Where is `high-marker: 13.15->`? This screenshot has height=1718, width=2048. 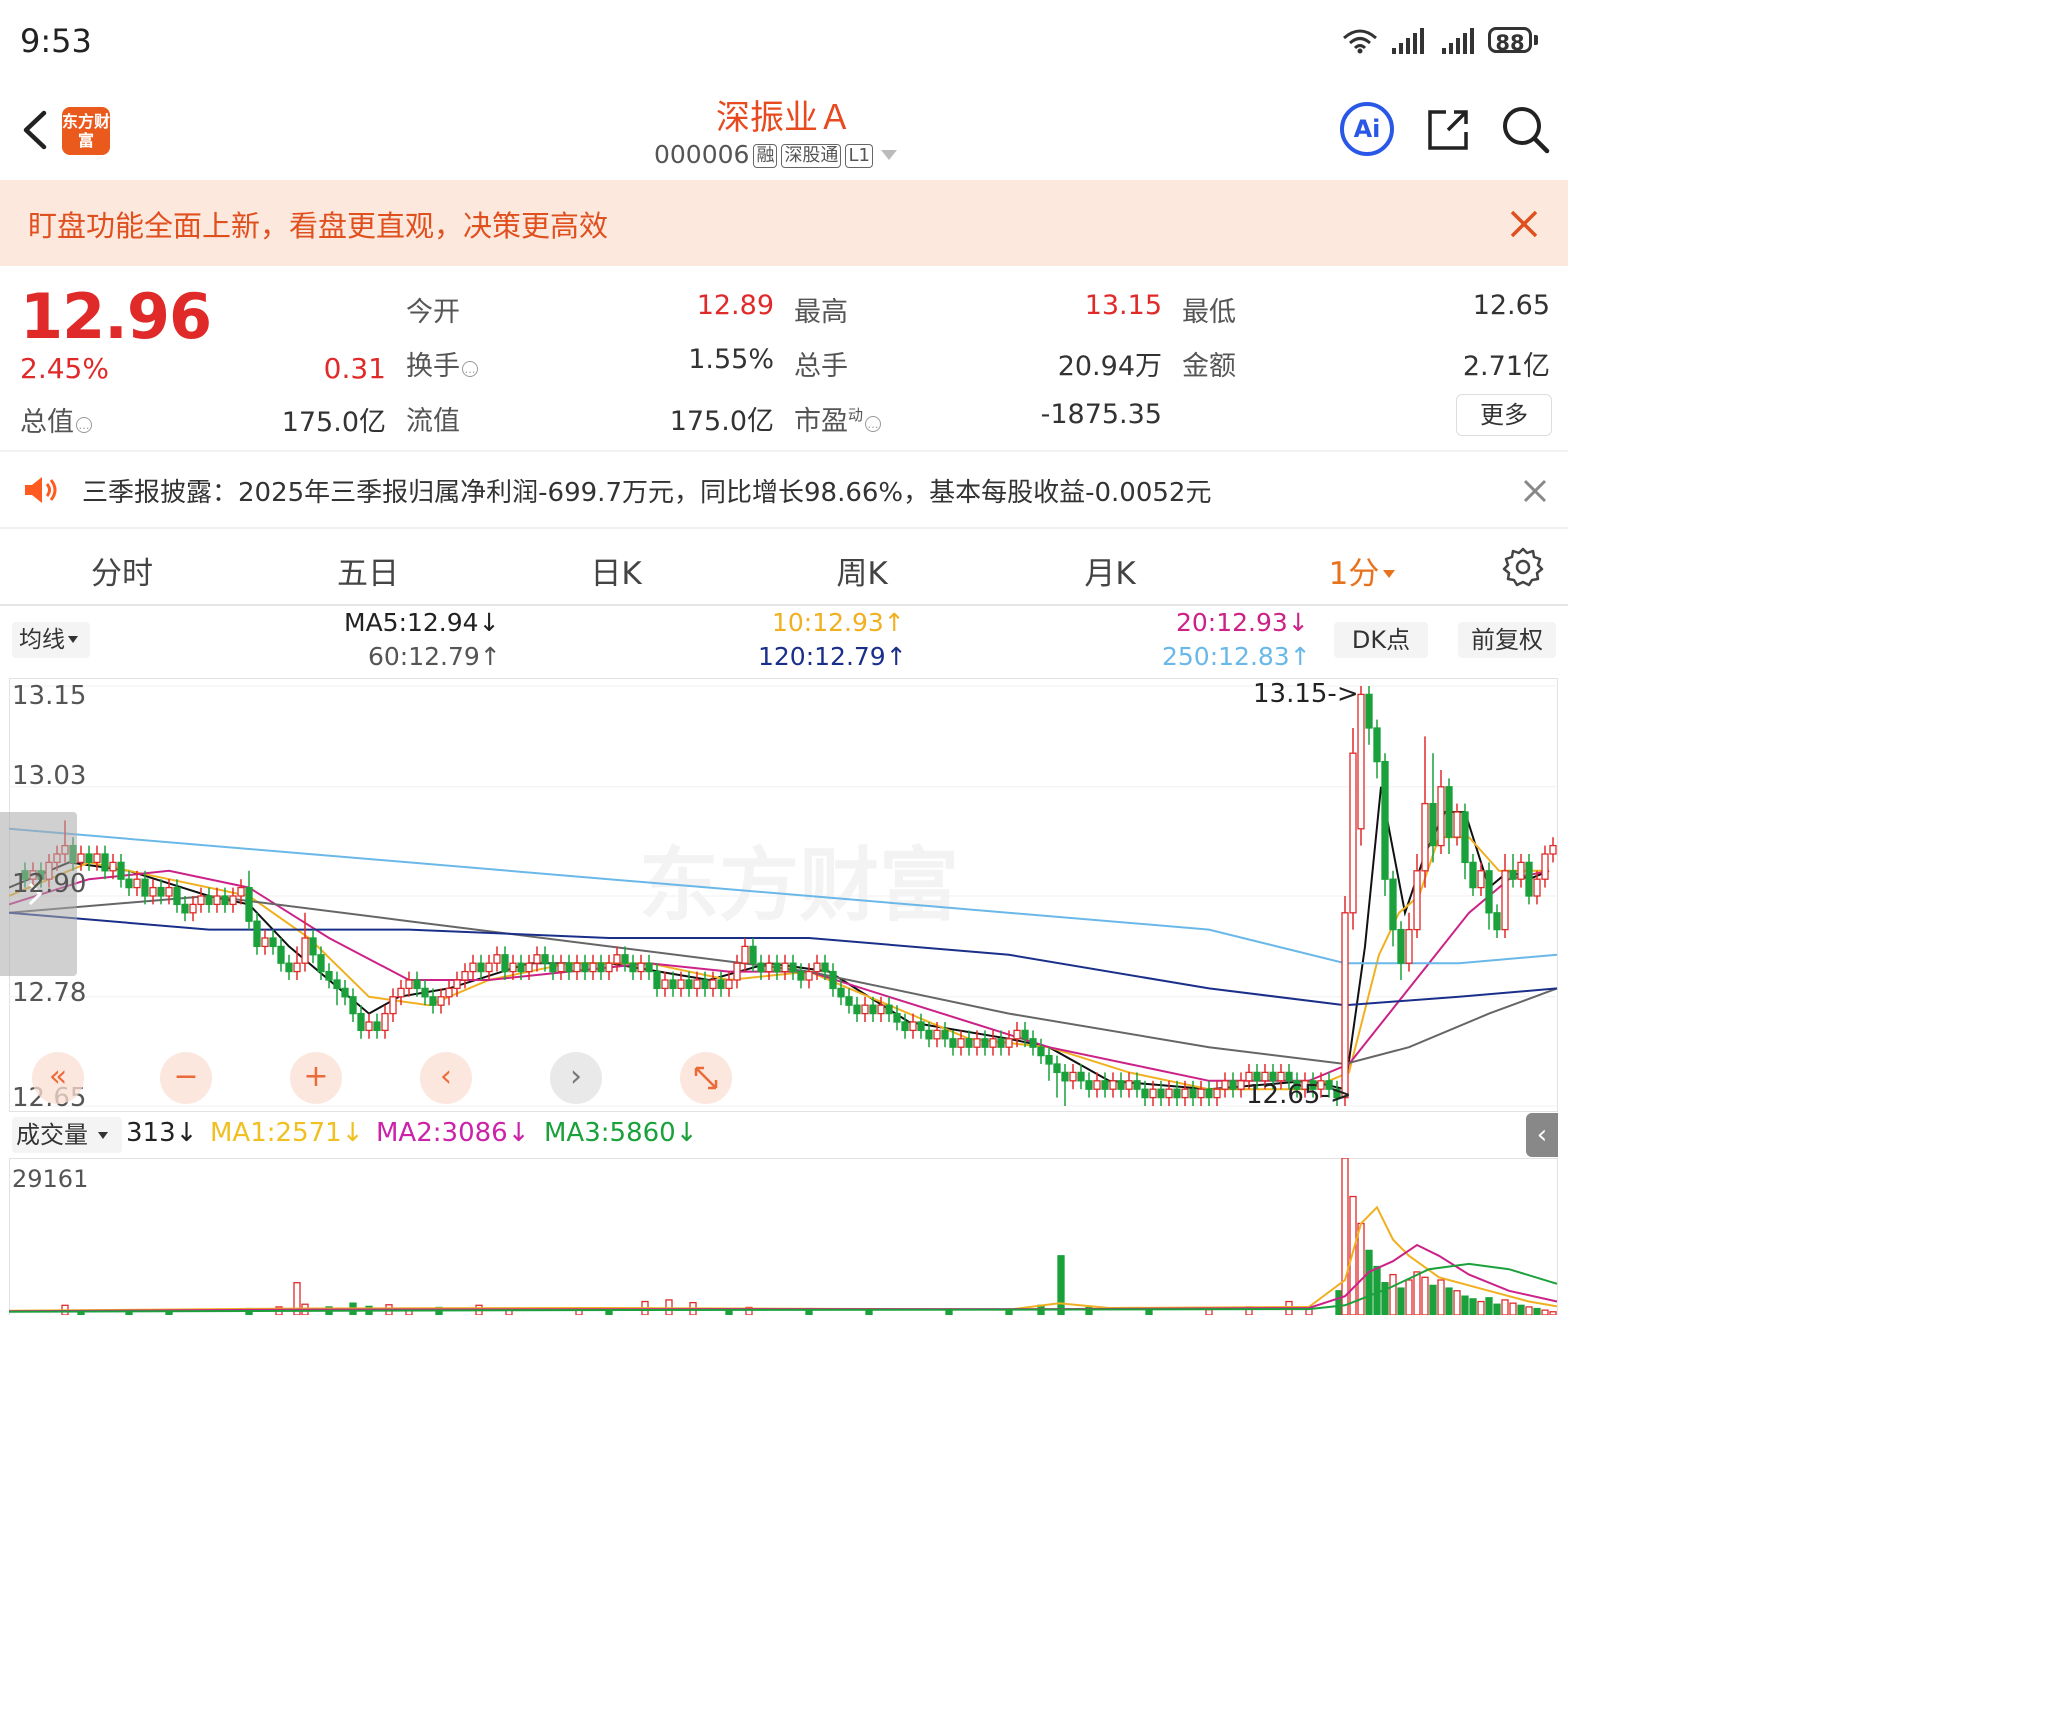 high-marker: 13.15-> is located at coordinates (1306, 694).